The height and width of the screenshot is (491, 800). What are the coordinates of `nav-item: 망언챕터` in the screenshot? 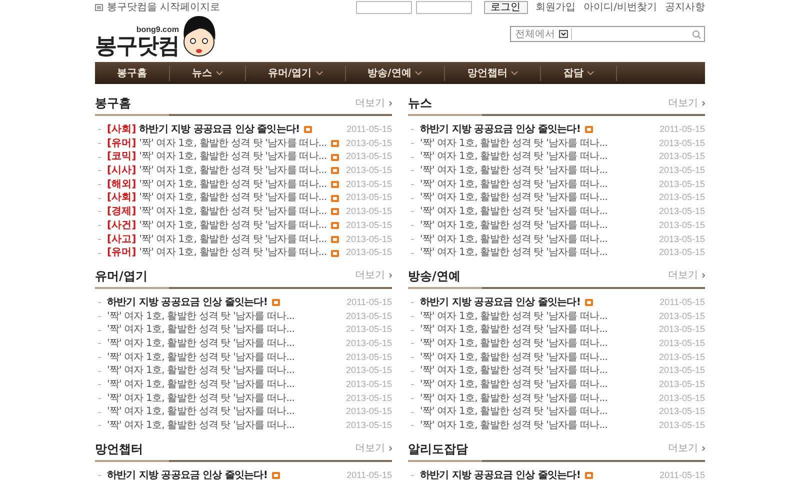 It's located at (493, 73).